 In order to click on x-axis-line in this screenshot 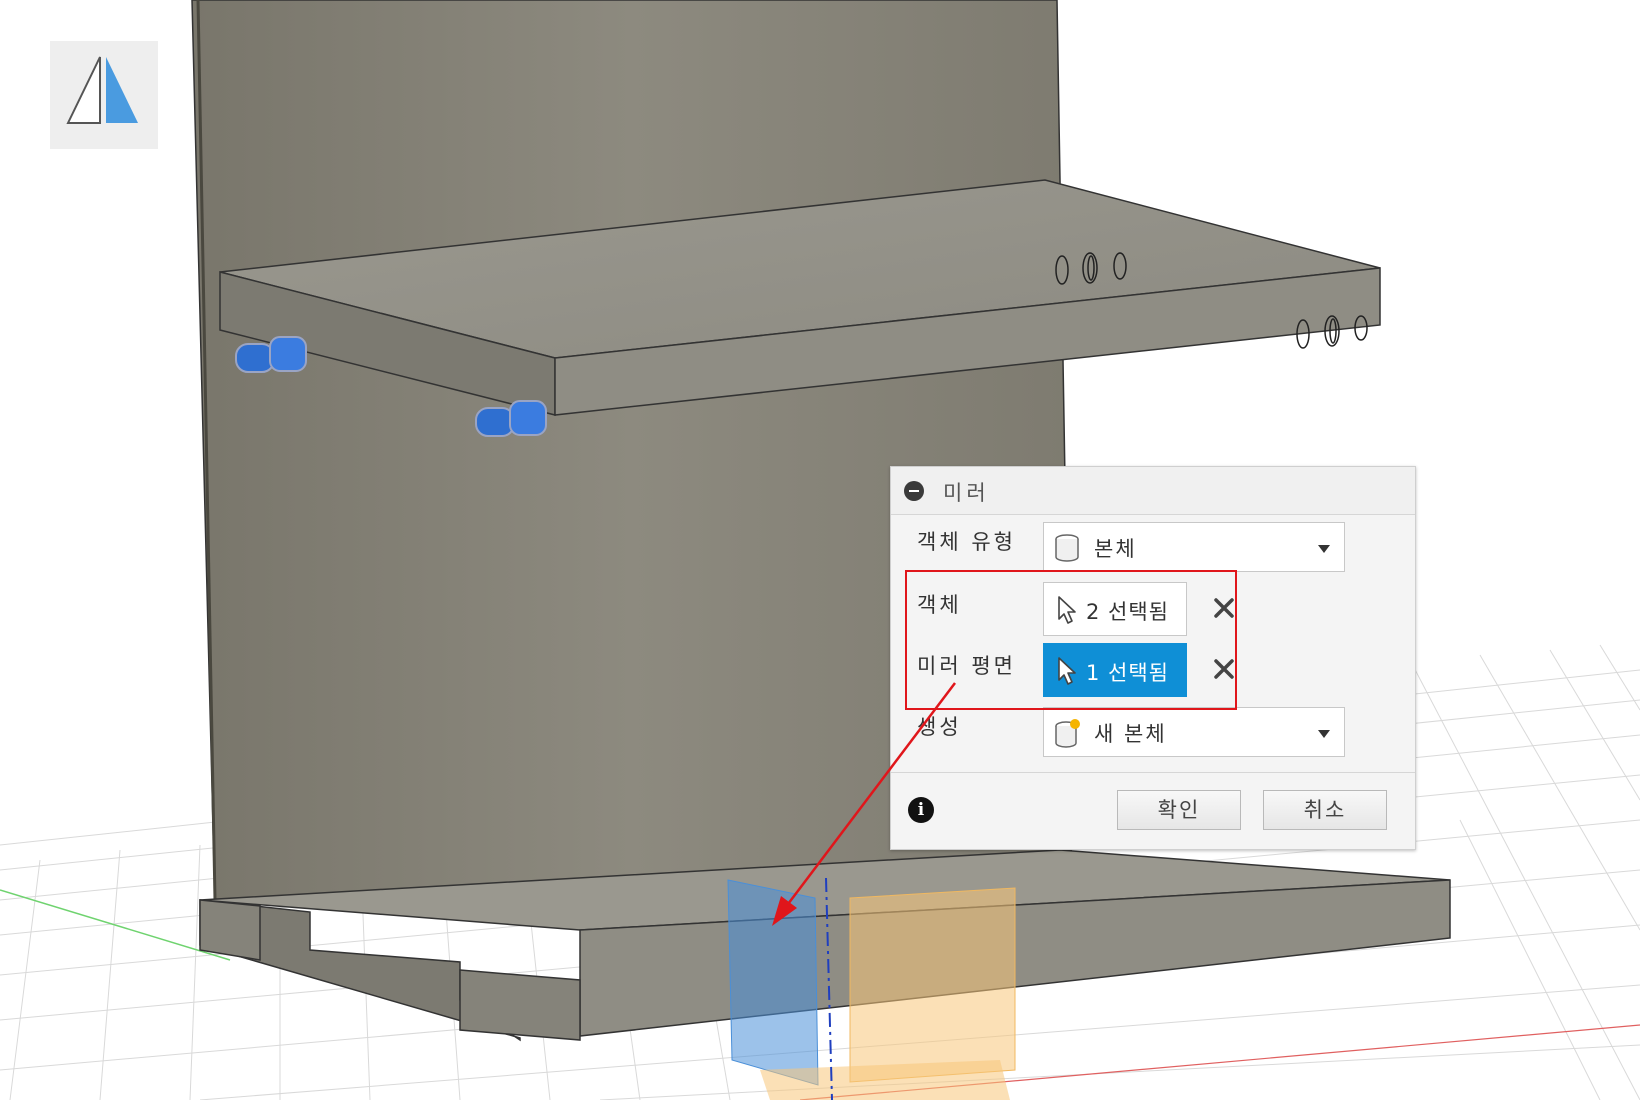, I will do `click(115, 925)`.